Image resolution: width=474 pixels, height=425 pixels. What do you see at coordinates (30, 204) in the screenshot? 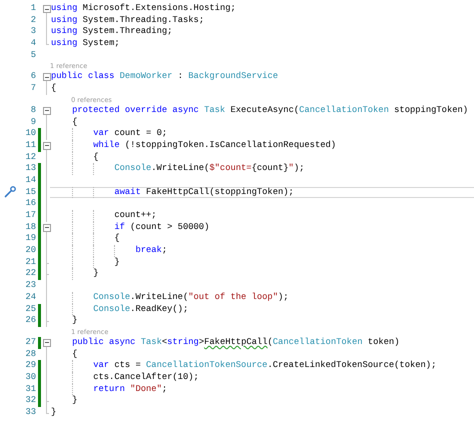
I see `line-number: 16` at bounding box center [30, 204].